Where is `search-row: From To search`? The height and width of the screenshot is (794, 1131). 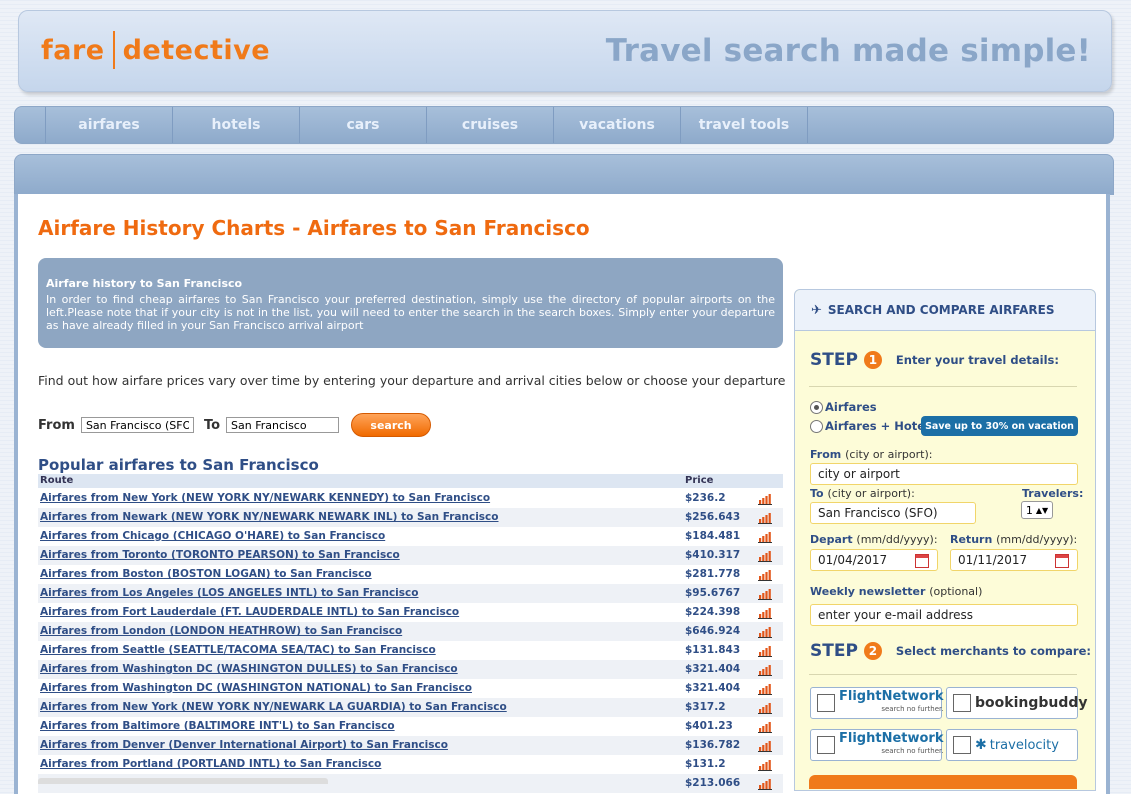 search-row: From To search is located at coordinates (235, 425).